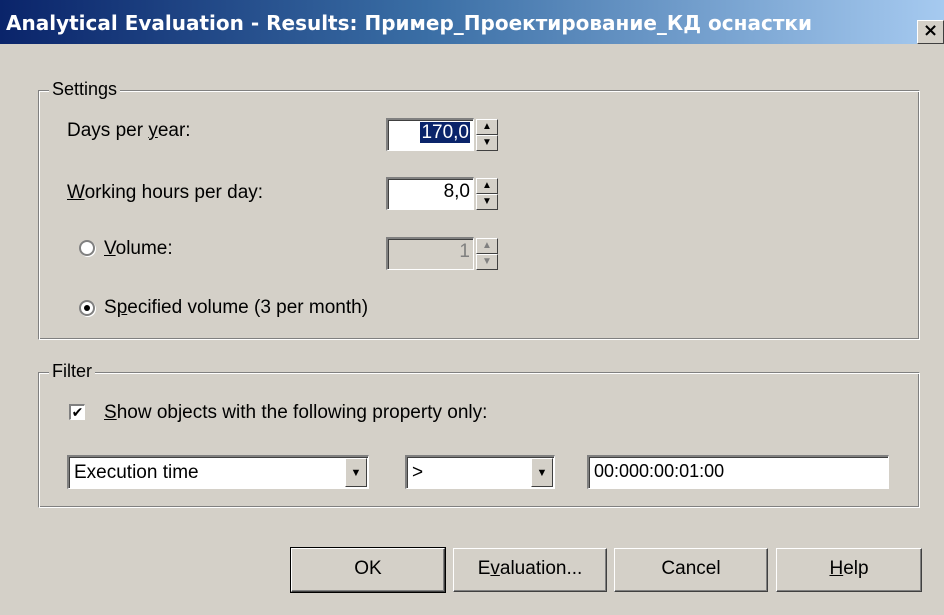  I want to click on close-button: ×, so click(930, 32).